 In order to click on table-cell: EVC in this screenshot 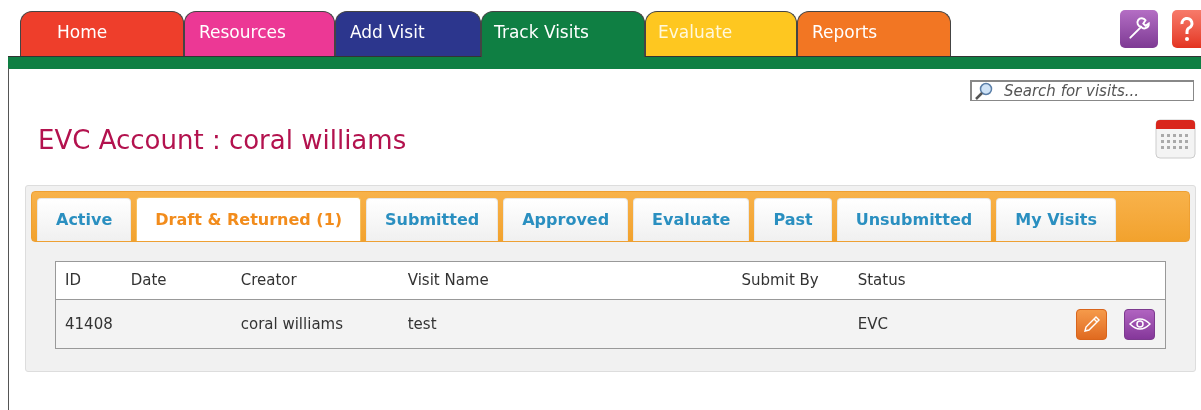, I will do `click(872, 323)`.